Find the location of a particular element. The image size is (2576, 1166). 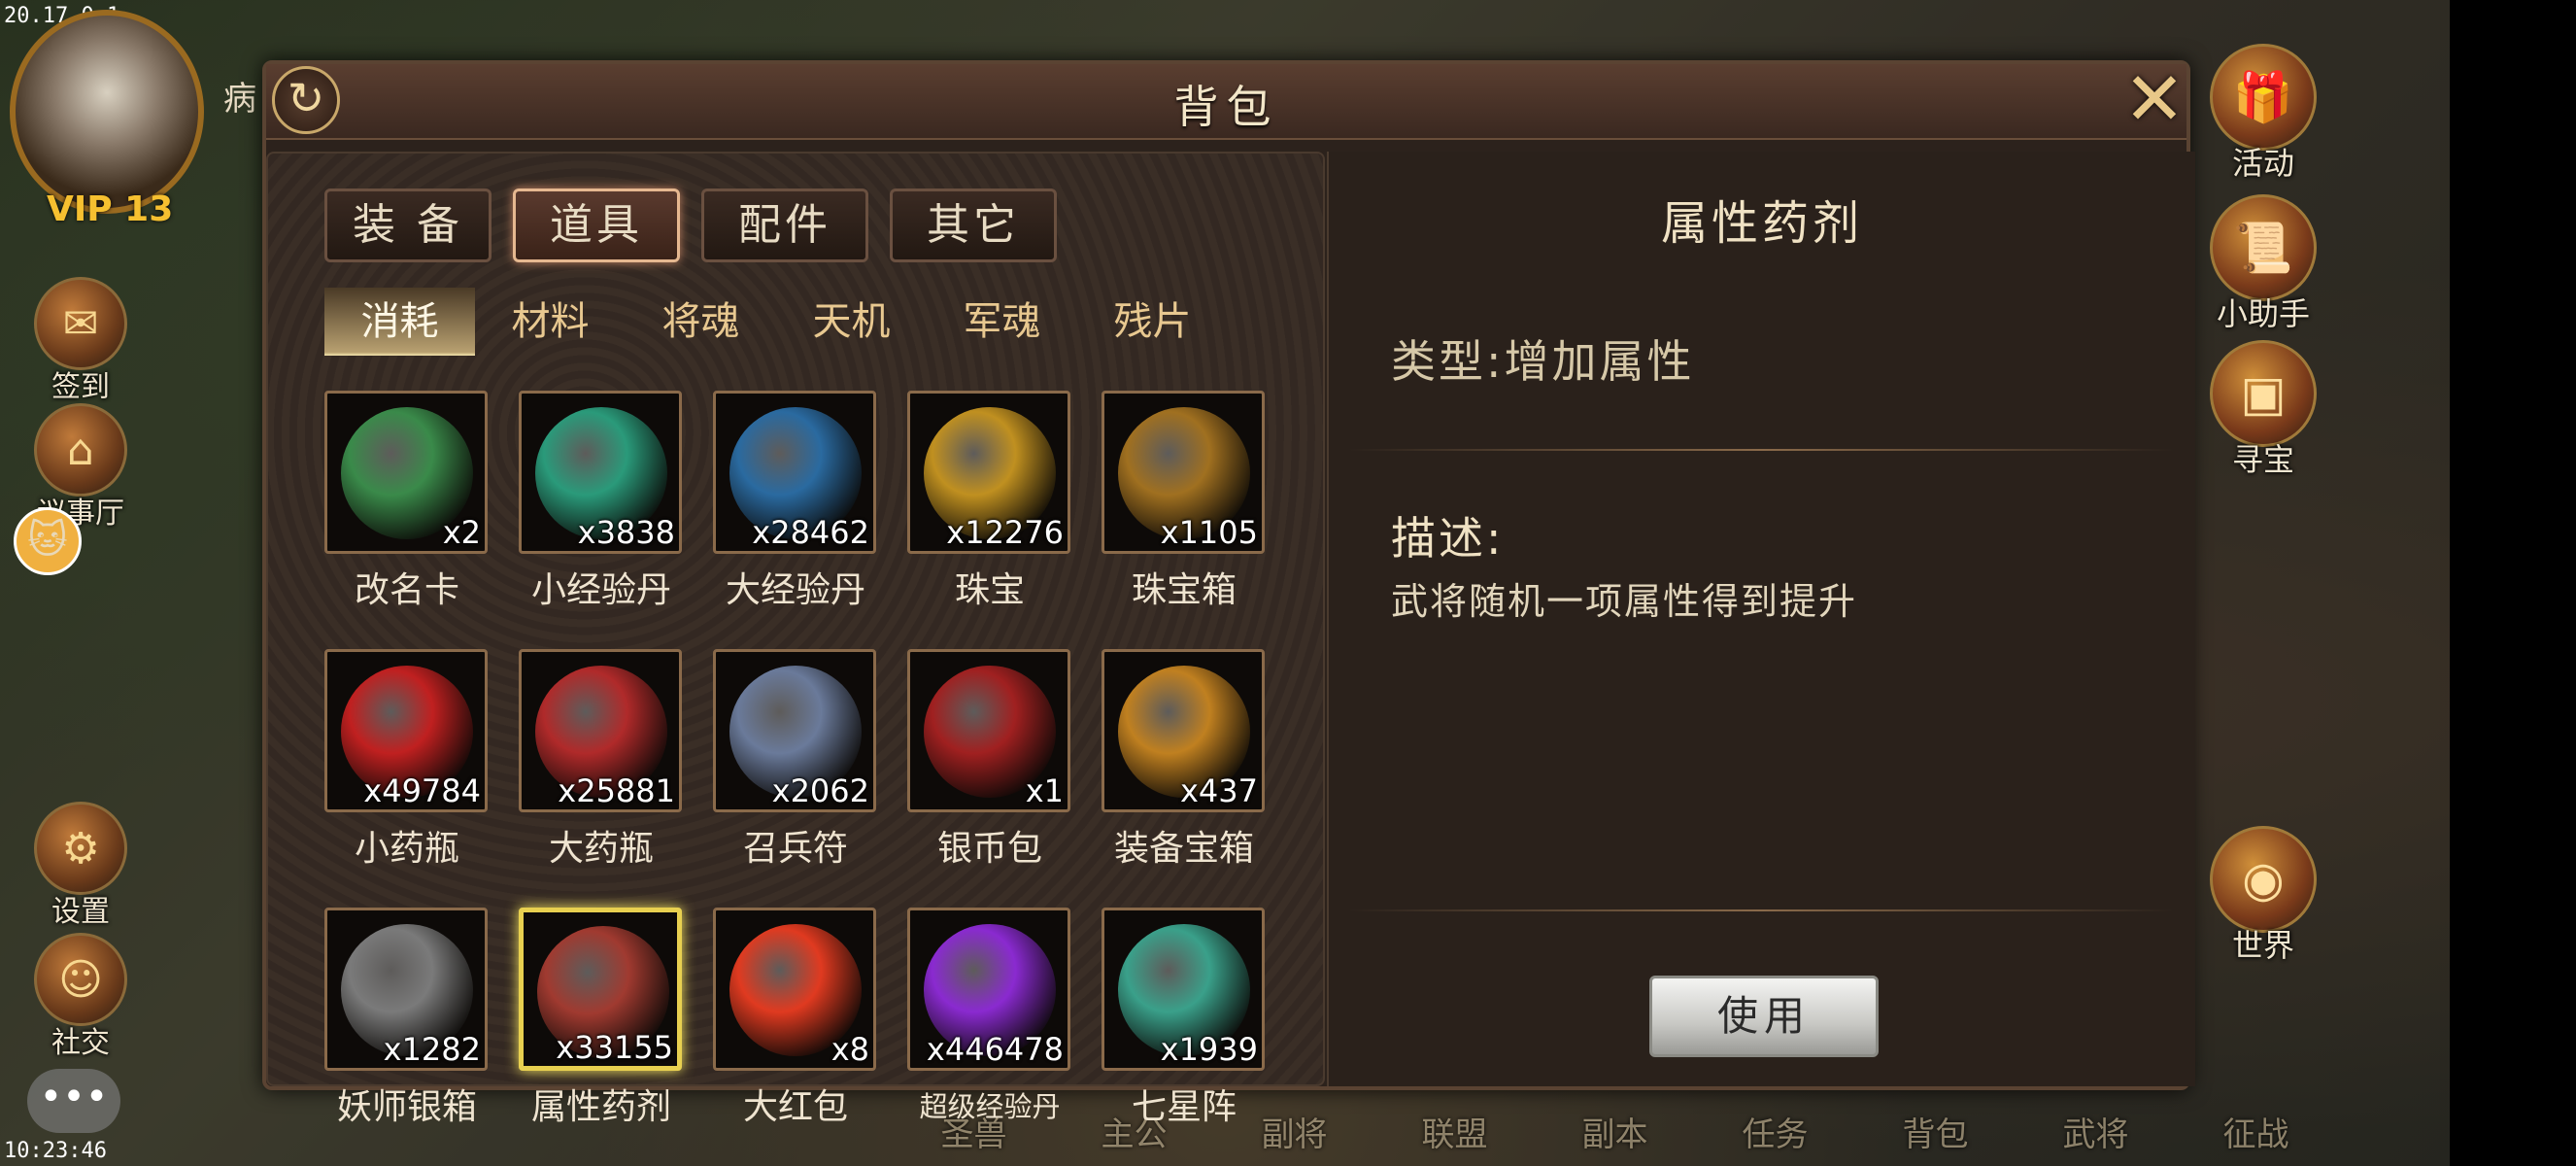

item-name: 珠宝 is located at coordinates (989, 590).